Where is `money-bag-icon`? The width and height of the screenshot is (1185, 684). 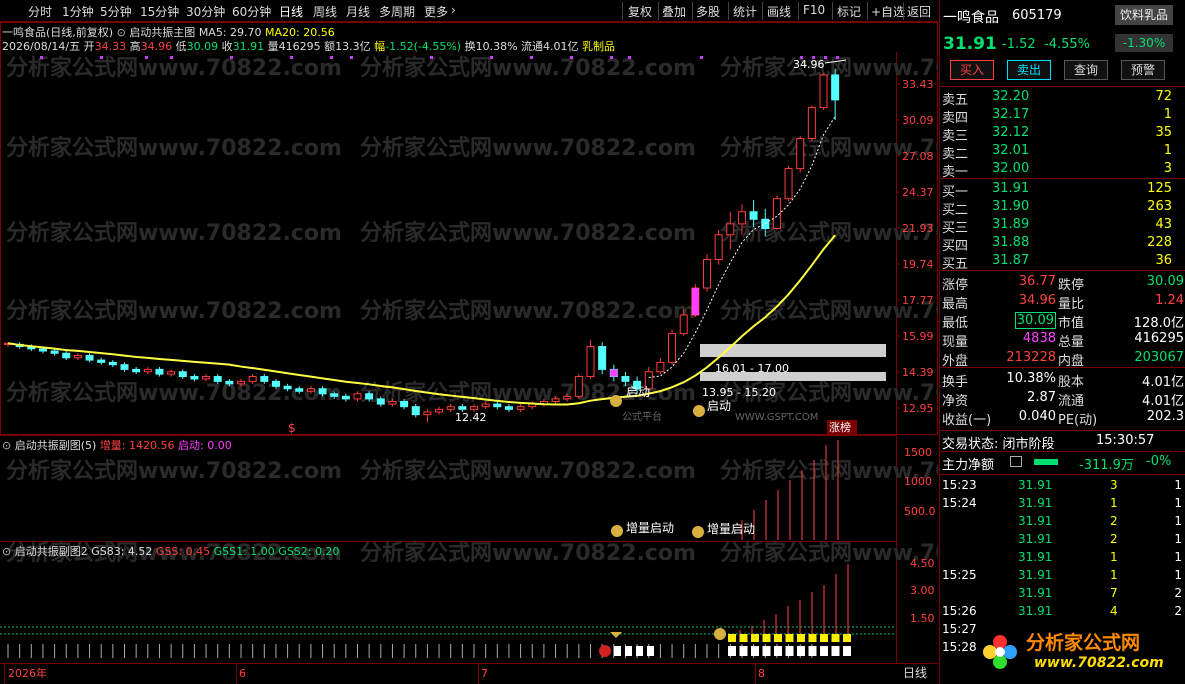 money-bag-icon is located at coordinates (699, 411).